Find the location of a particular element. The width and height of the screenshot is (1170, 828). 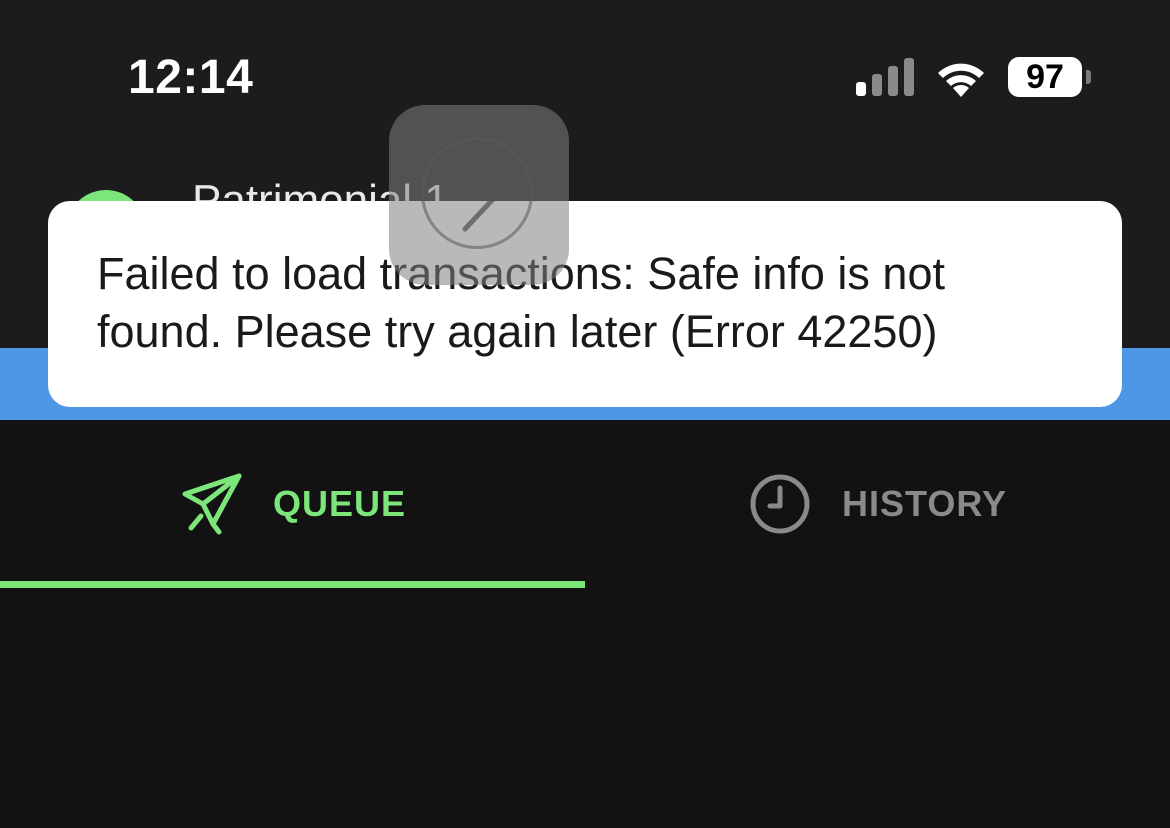

rocket-icon is located at coordinates (212, 504).